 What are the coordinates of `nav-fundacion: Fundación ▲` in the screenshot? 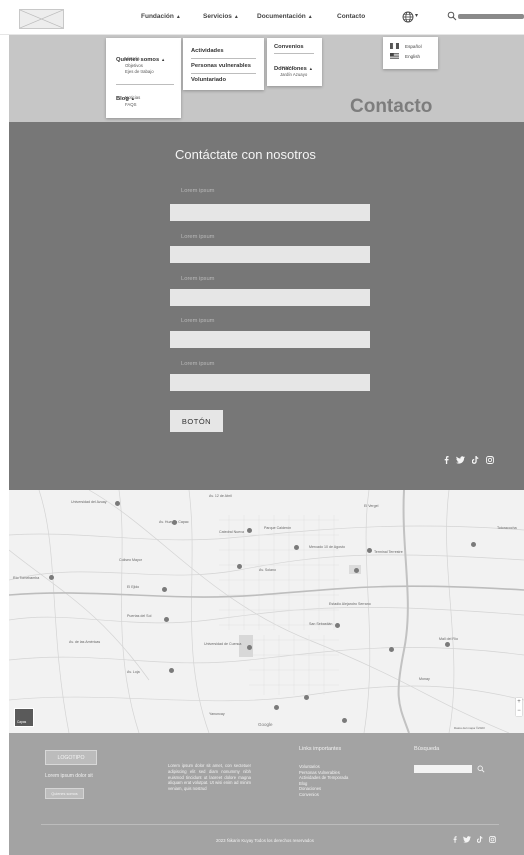 It's located at (161, 16).